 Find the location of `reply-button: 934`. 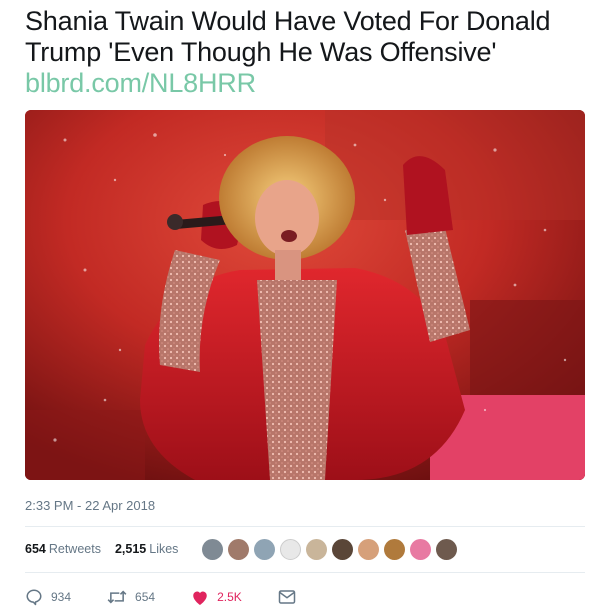

reply-button: 934 is located at coordinates (48, 597).